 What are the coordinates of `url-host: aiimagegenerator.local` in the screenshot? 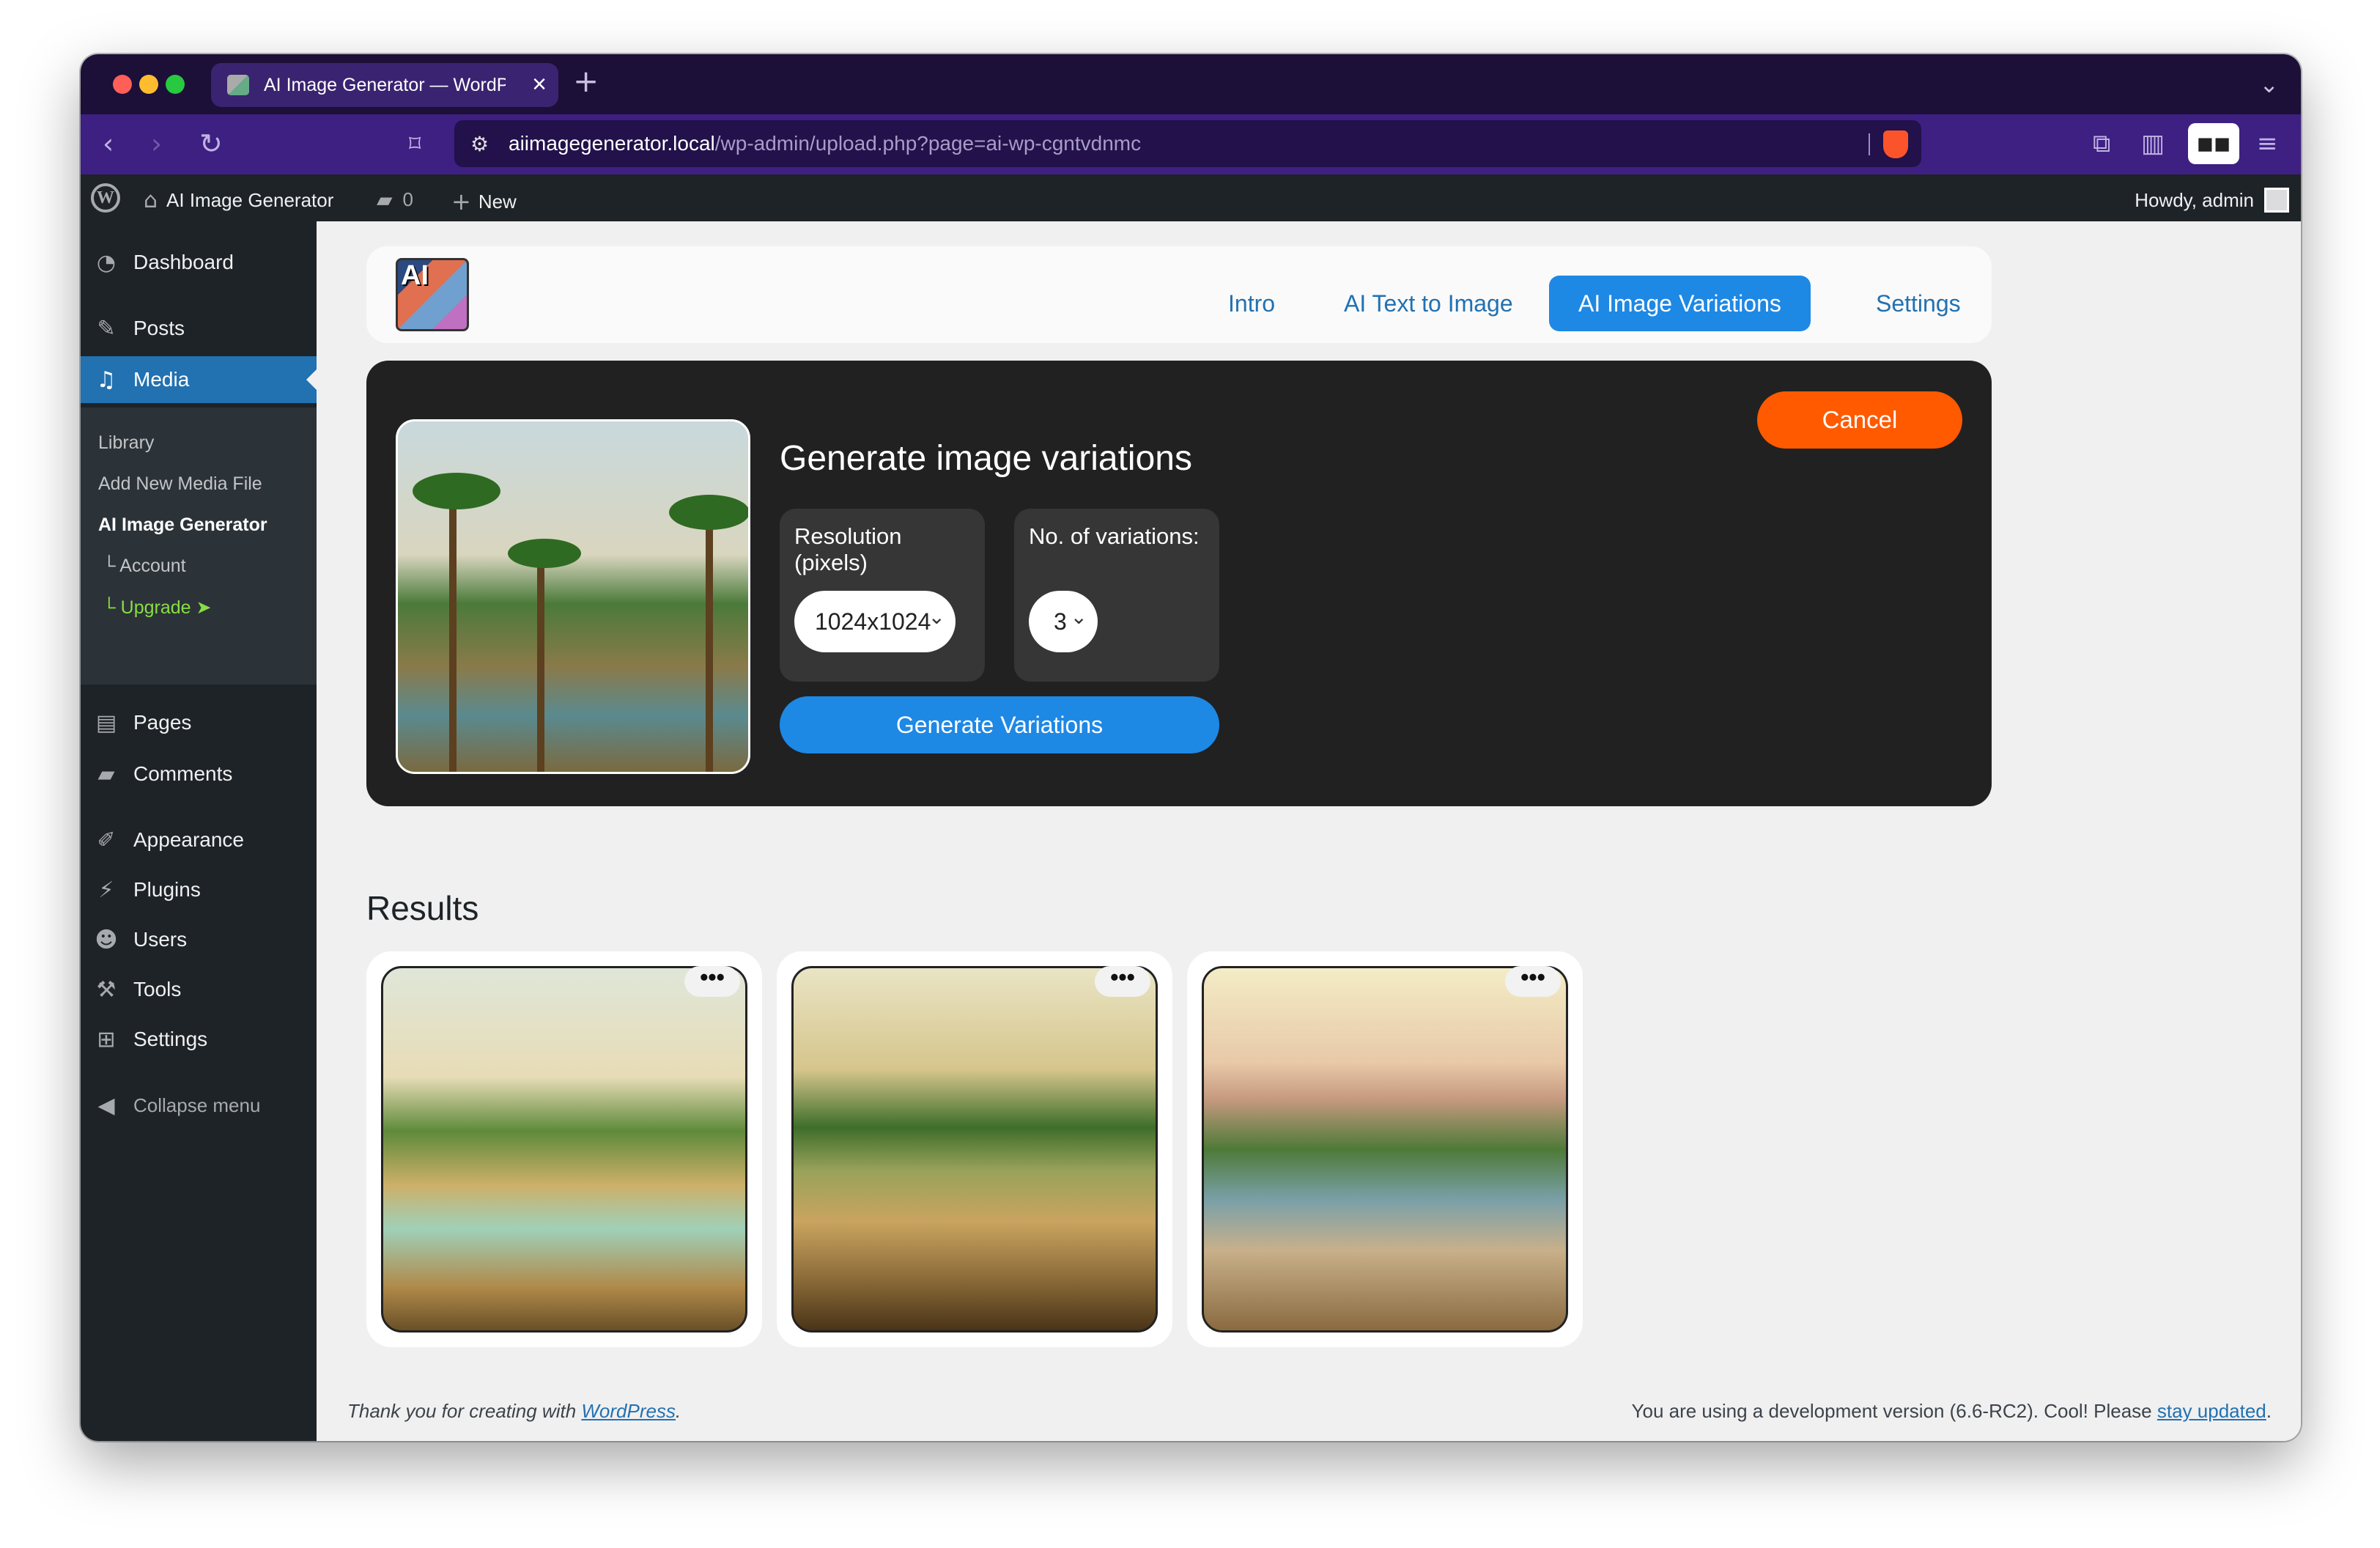 It's located at (612, 143).